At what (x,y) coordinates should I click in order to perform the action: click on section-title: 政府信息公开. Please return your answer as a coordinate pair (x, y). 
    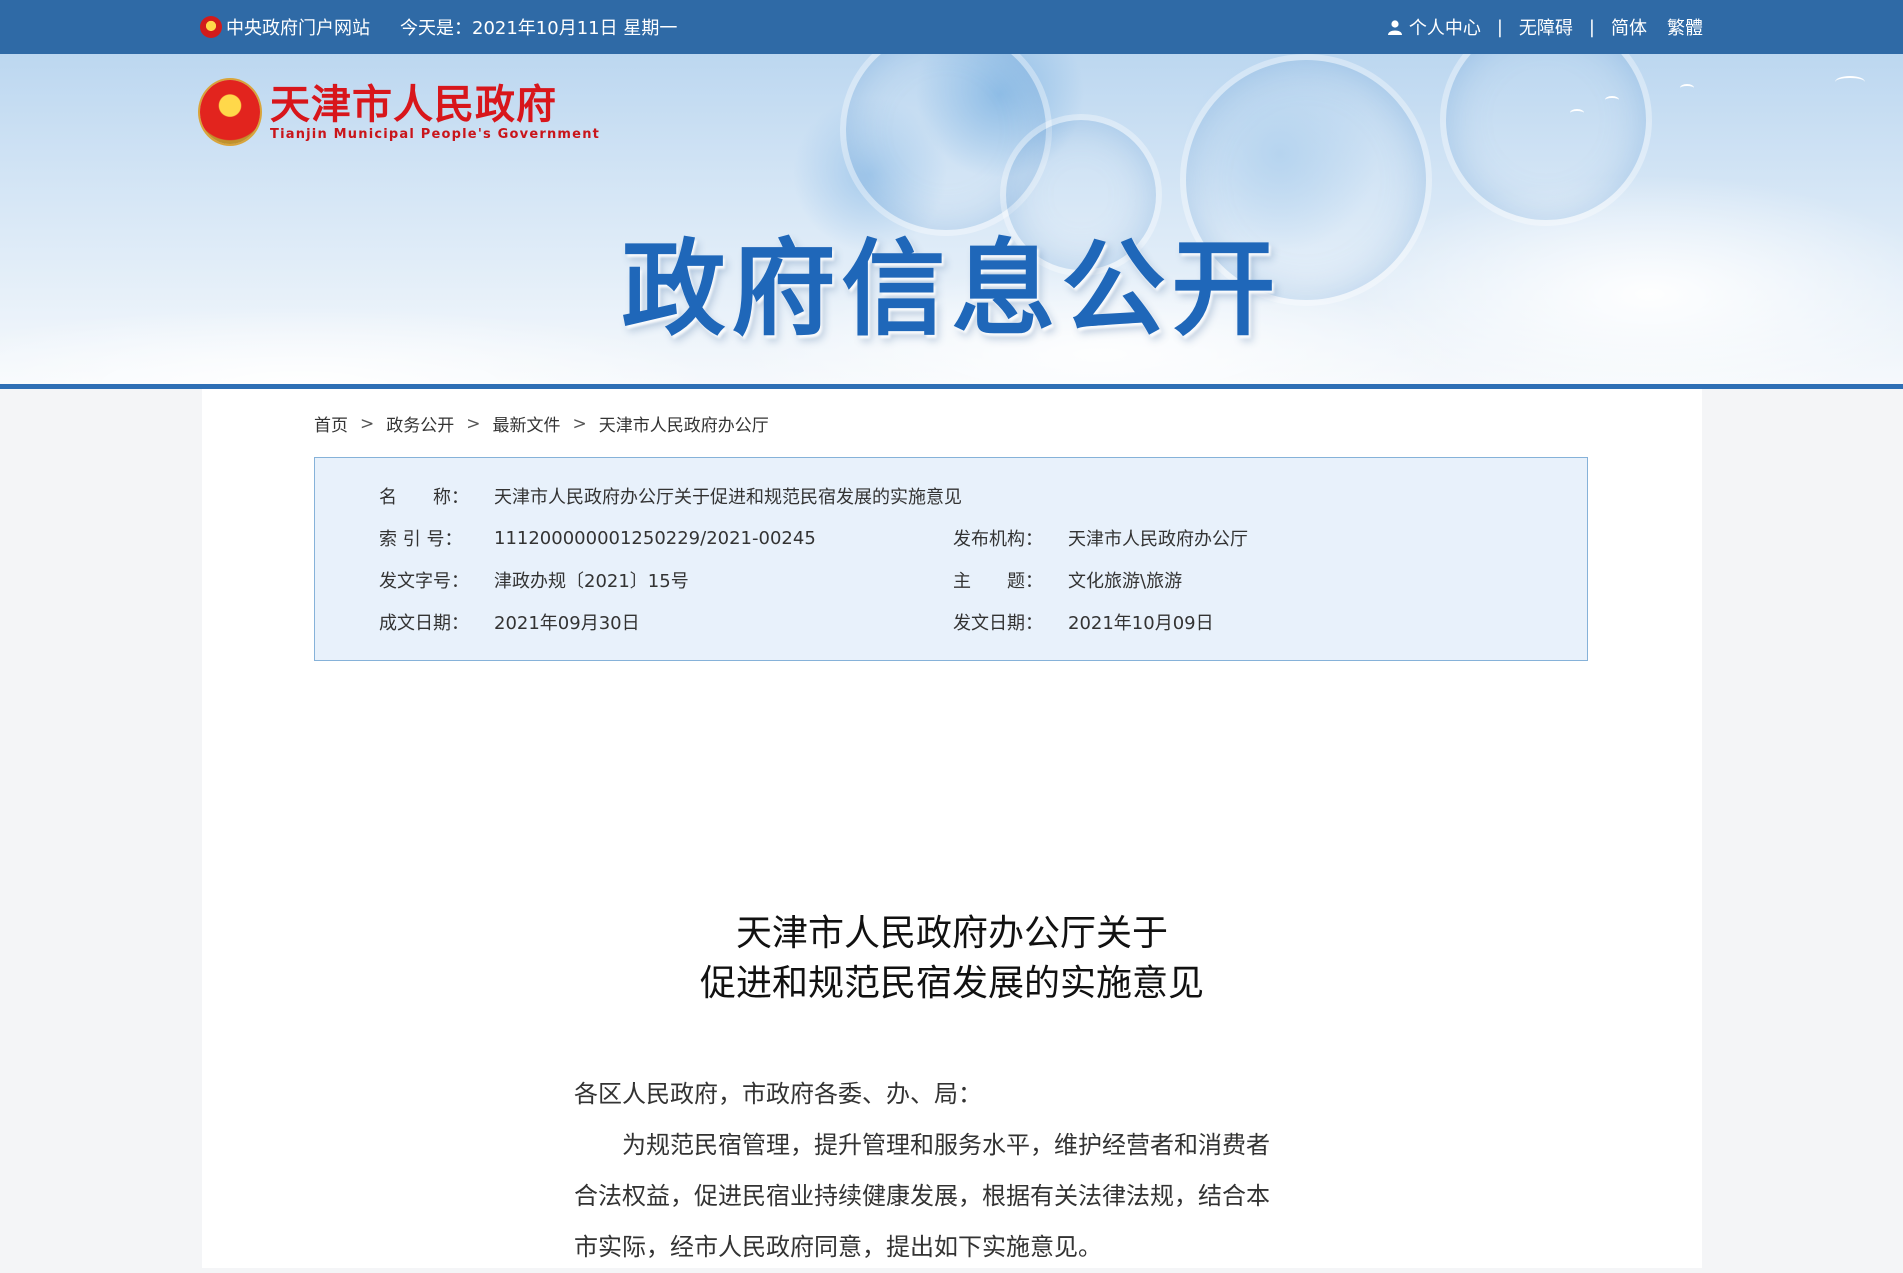
    Looking at the image, I should click on (951, 289).